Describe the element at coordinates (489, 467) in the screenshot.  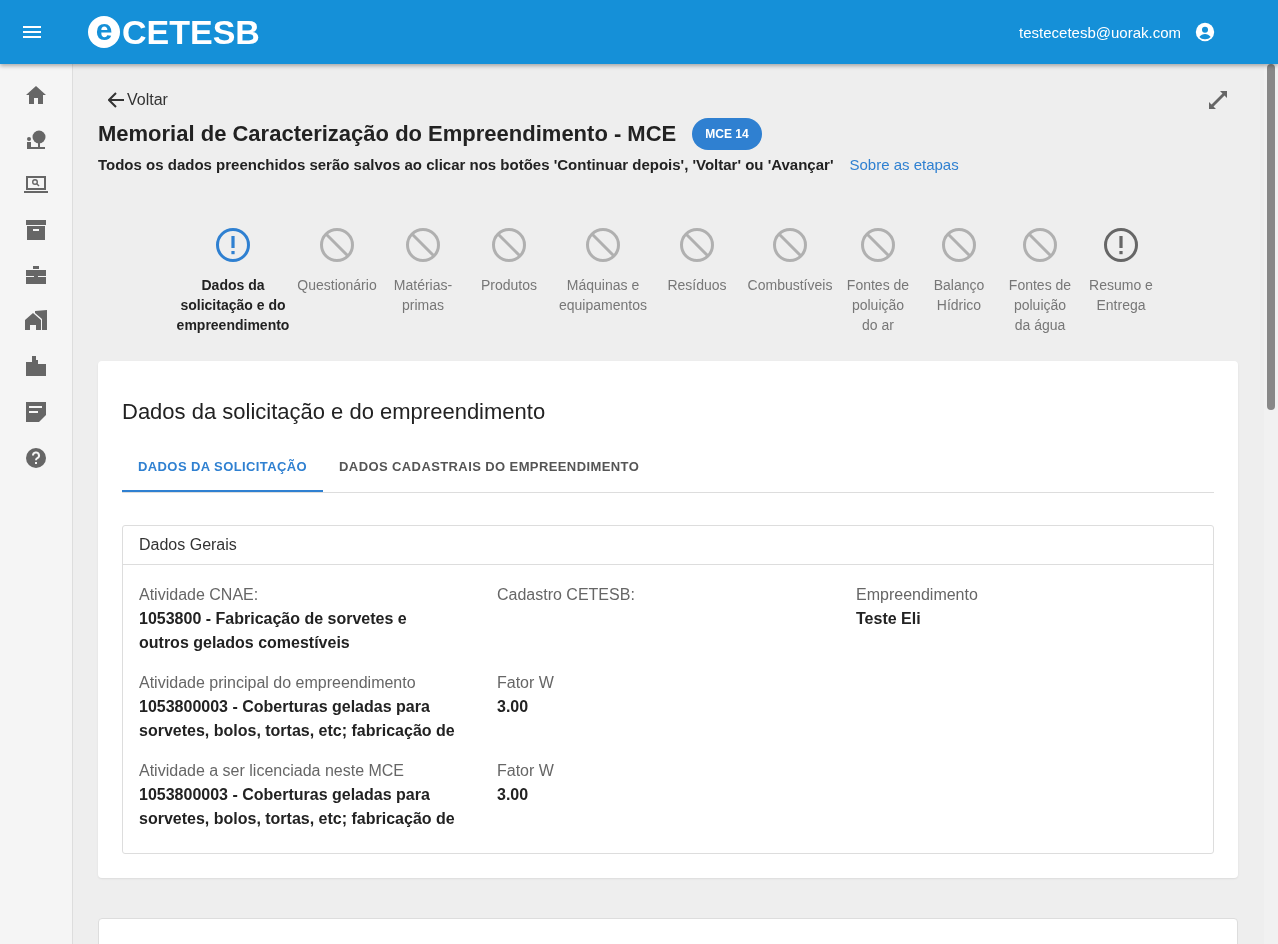
I see `tab: DADOS CADASTRAIS DO EMPREENDIMENTO` at that location.